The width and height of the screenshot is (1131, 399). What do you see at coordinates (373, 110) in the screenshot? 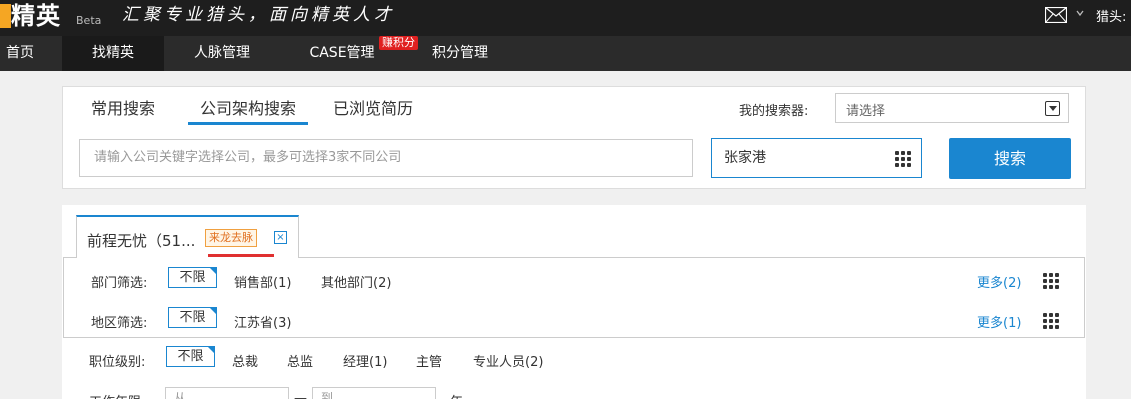
I see `tab-viewed-resumes: 已浏览简历` at bounding box center [373, 110].